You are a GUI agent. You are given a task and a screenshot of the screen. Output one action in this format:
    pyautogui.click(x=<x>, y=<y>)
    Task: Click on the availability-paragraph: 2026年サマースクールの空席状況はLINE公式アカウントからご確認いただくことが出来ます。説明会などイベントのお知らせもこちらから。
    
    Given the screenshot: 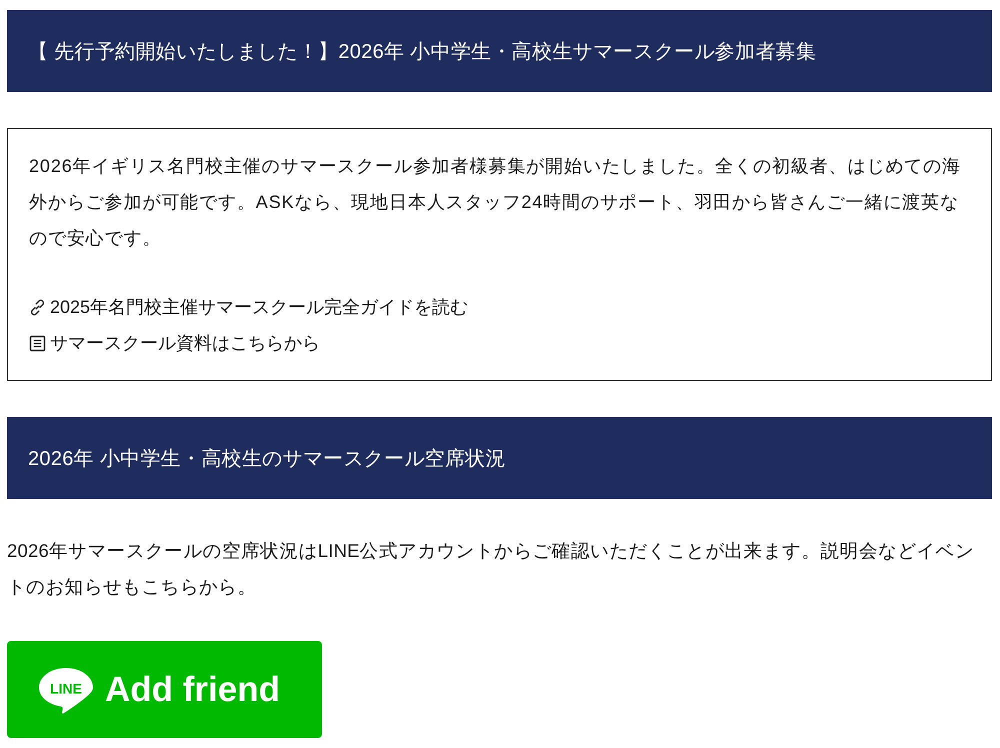 What is the action you would take?
    pyautogui.click(x=491, y=569)
    